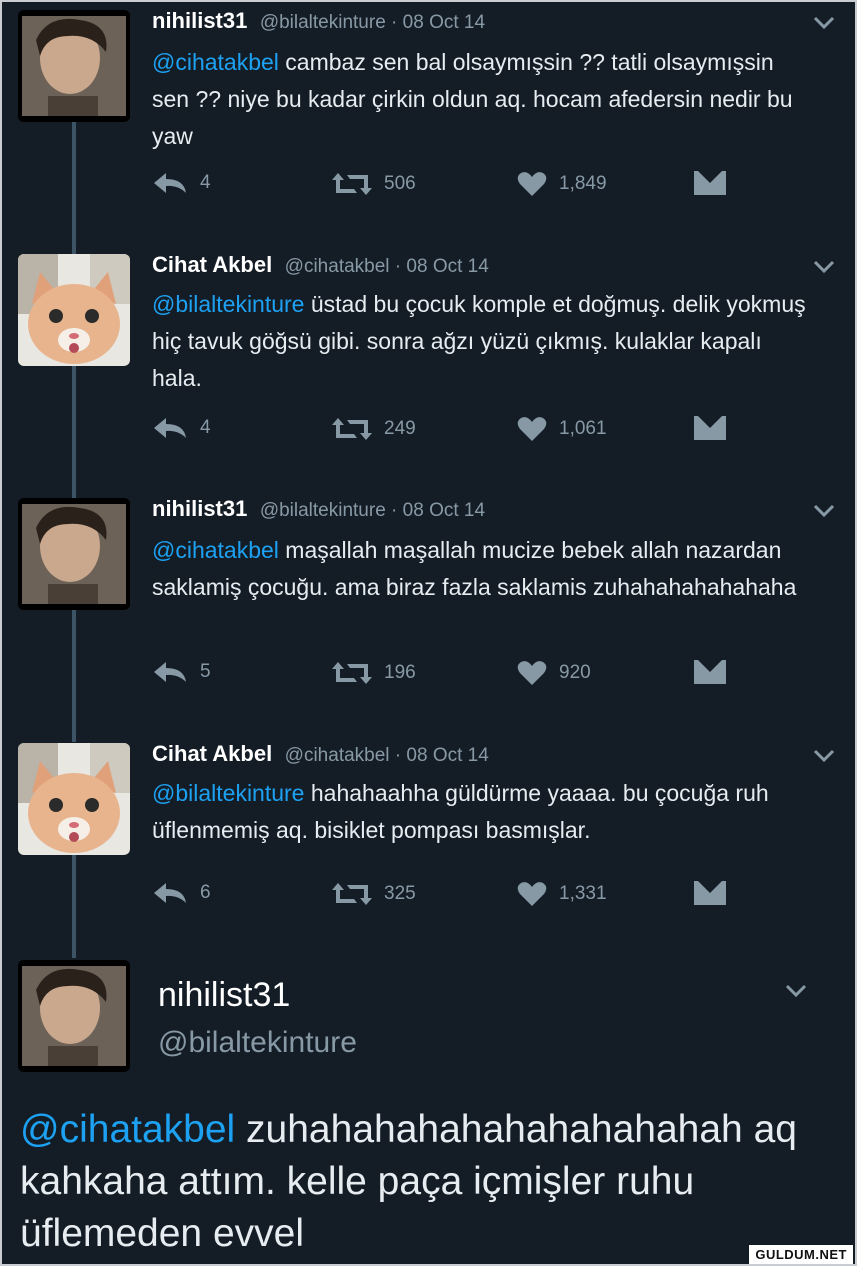 The height and width of the screenshot is (1266, 857). I want to click on reply-count: 6, so click(205, 892).